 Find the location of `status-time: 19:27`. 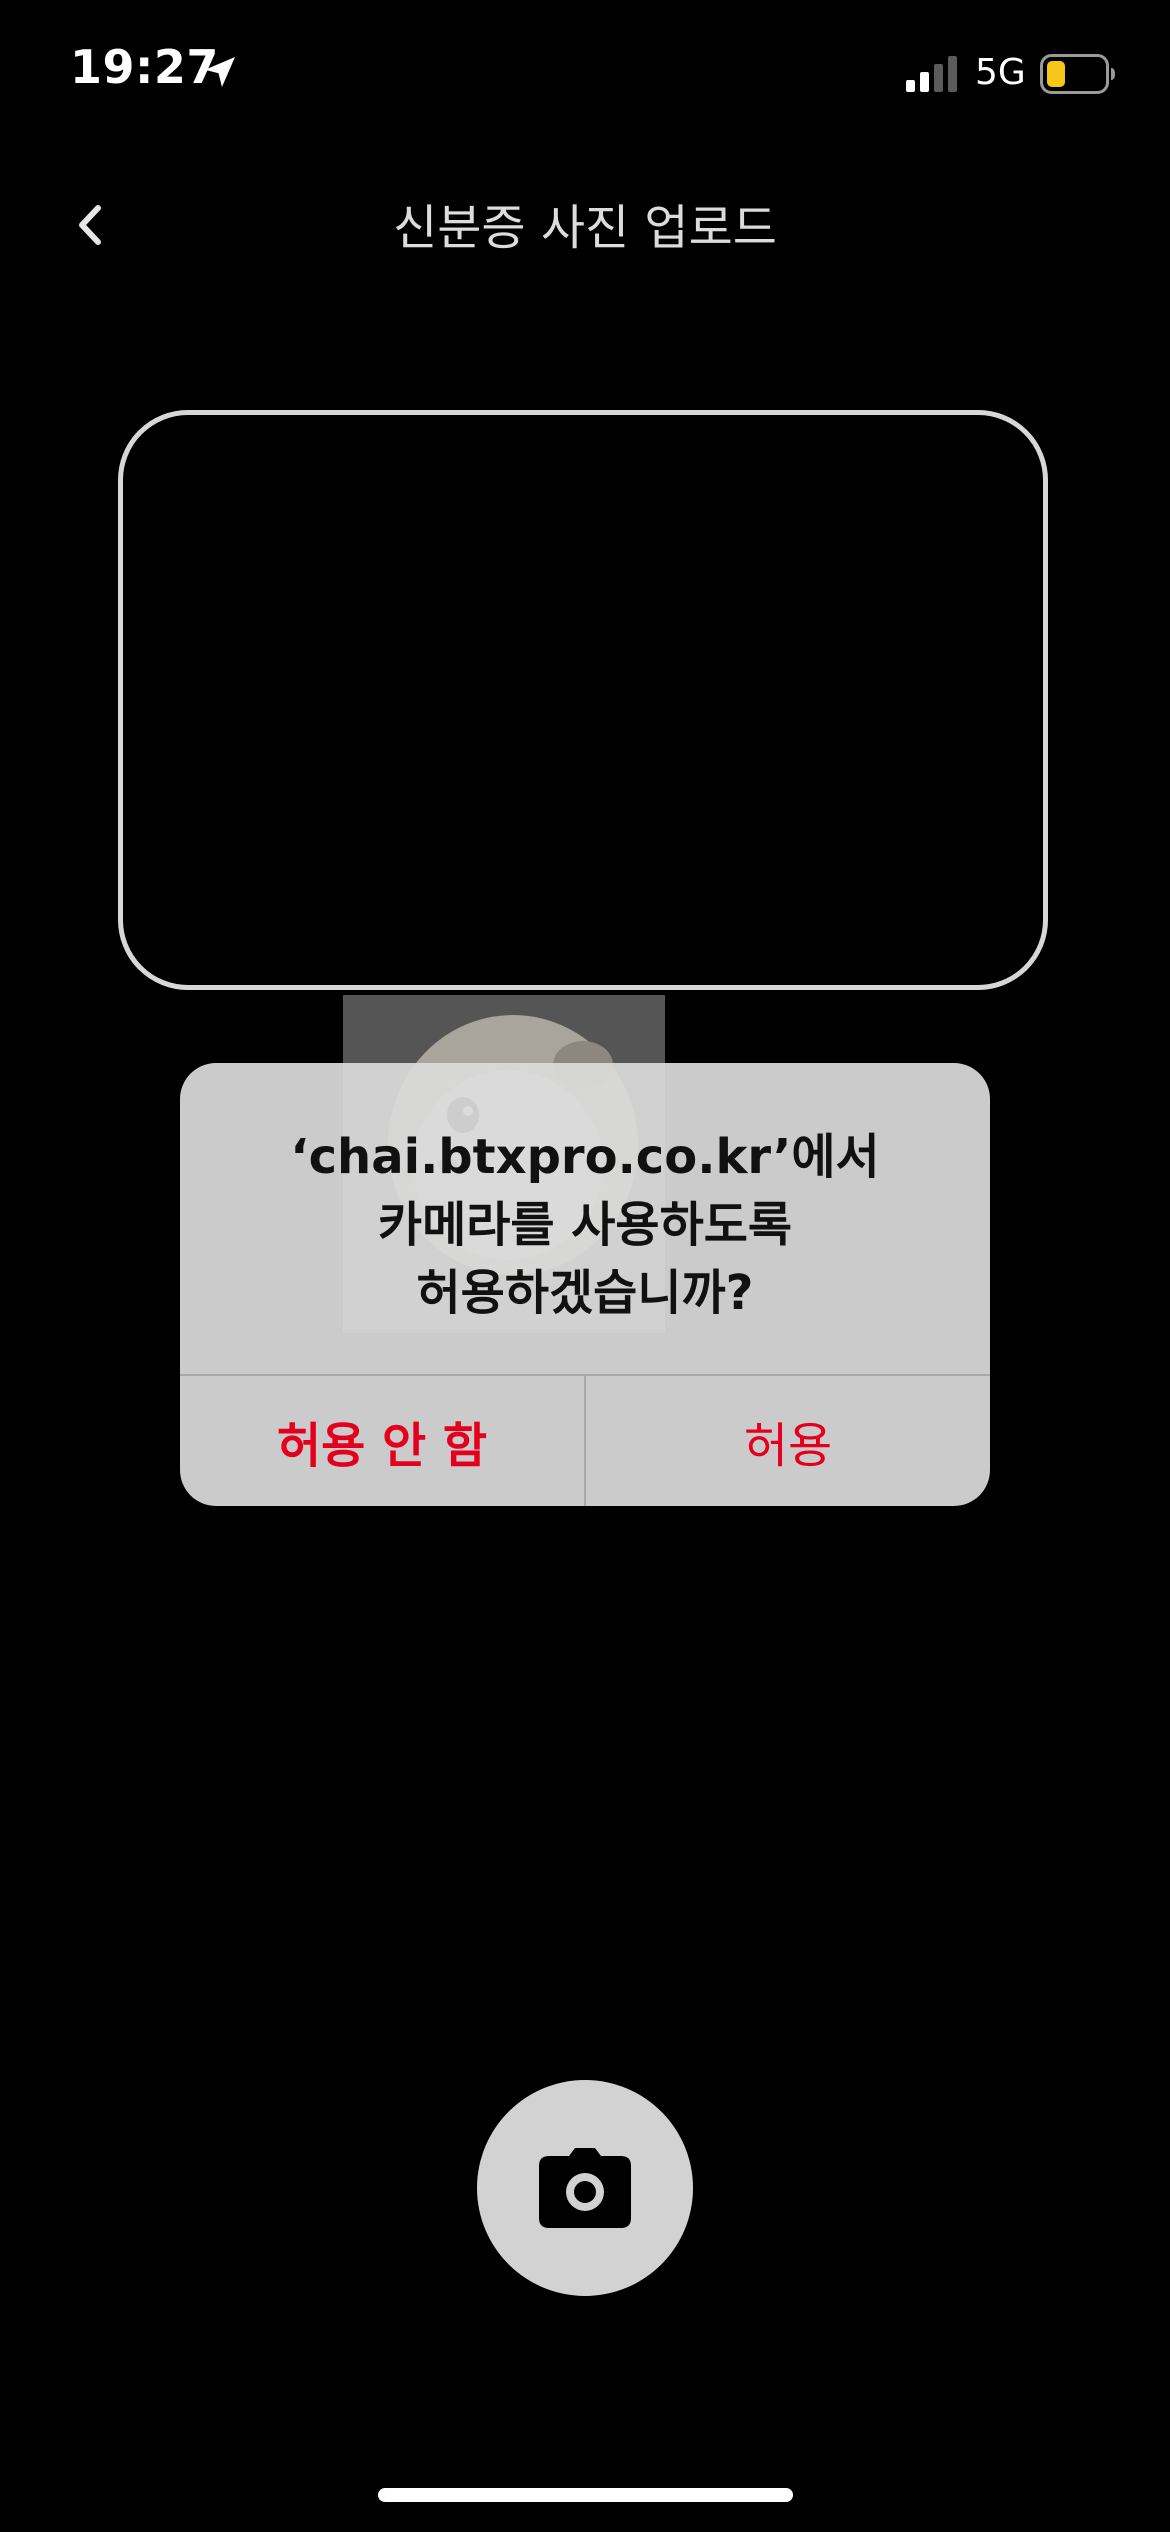

status-time: 19:27 is located at coordinates (144, 67).